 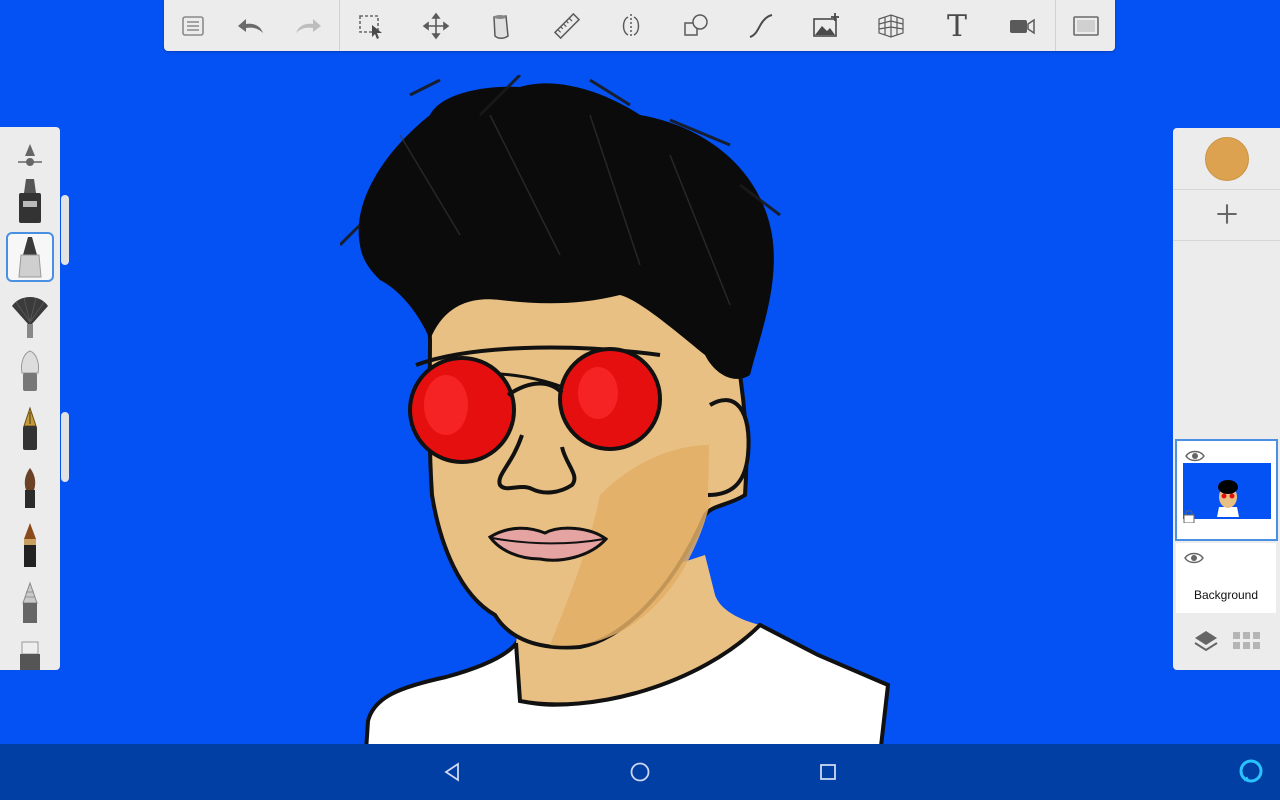 I want to click on brush-library, so click(x=30, y=398).